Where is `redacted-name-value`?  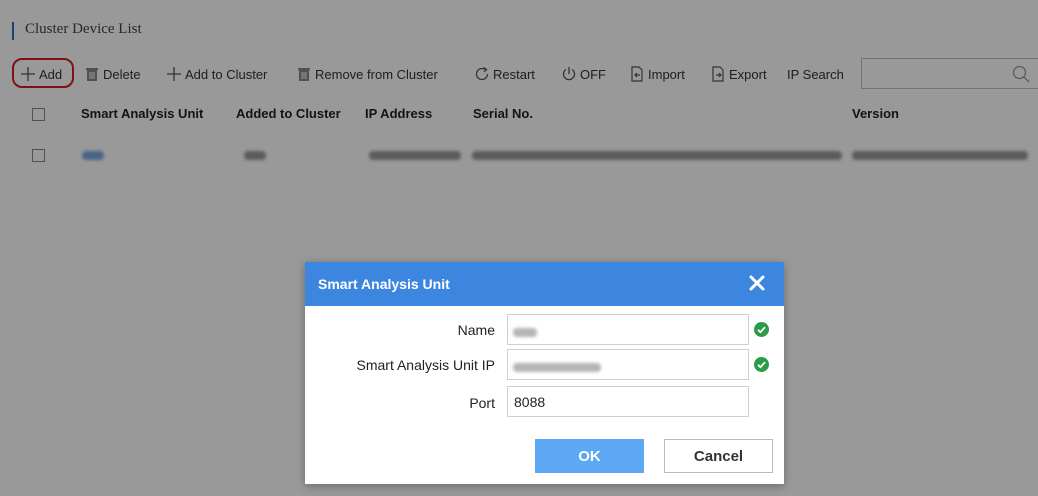 redacted-name-value is located at coordinates (525, 332).